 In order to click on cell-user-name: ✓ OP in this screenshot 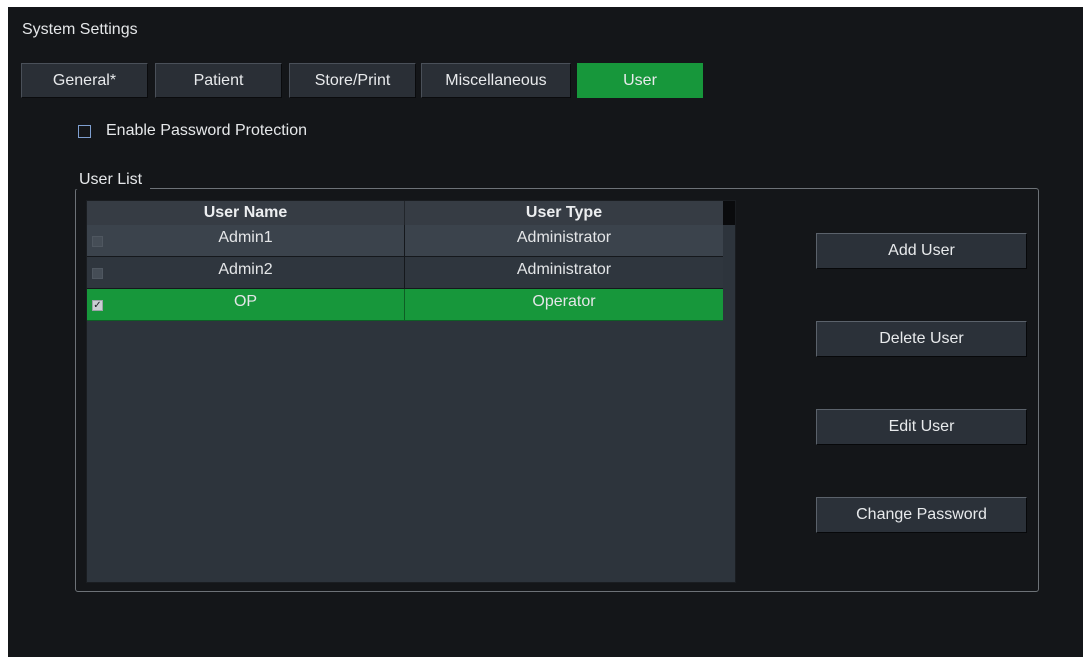, I will do `click(246, 304)`.